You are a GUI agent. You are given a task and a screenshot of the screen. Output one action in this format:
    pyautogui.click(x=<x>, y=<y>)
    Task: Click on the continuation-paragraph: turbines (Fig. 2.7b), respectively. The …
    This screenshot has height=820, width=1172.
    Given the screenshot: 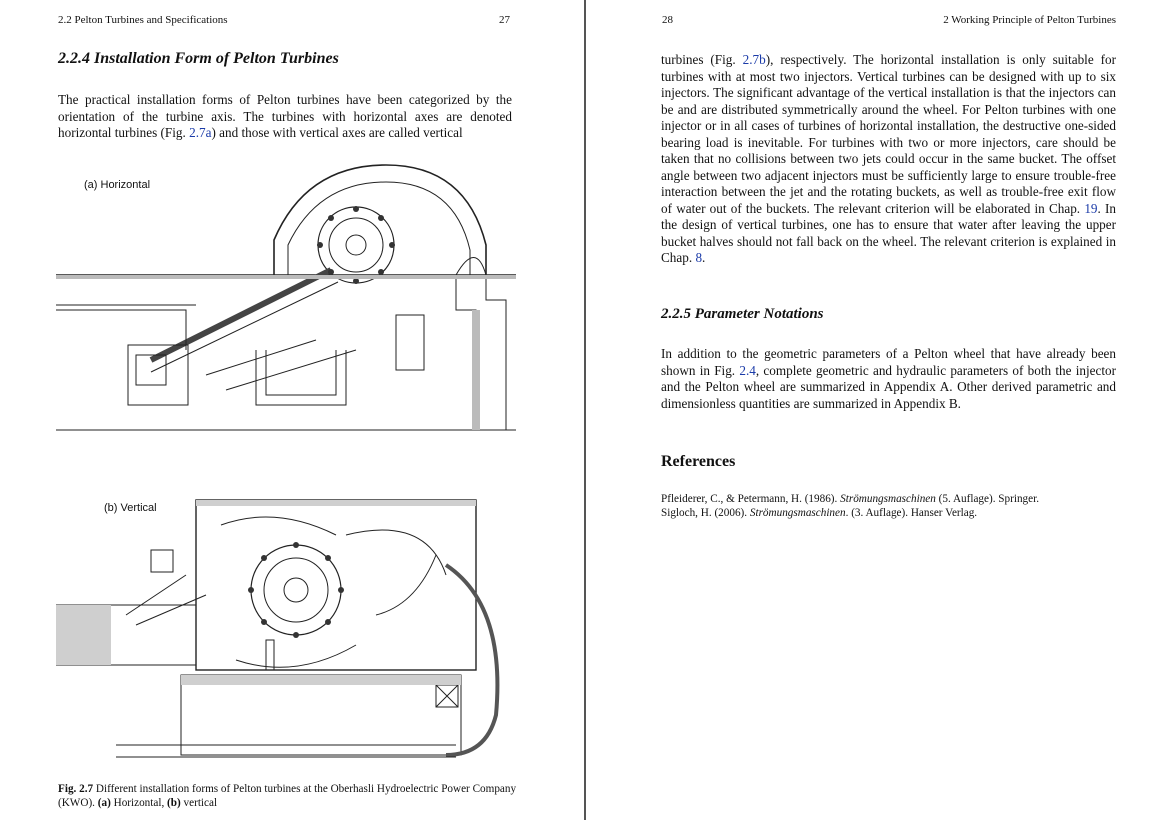 What is the action you would take?
    pyautogui.click(x=888, y=159)
    